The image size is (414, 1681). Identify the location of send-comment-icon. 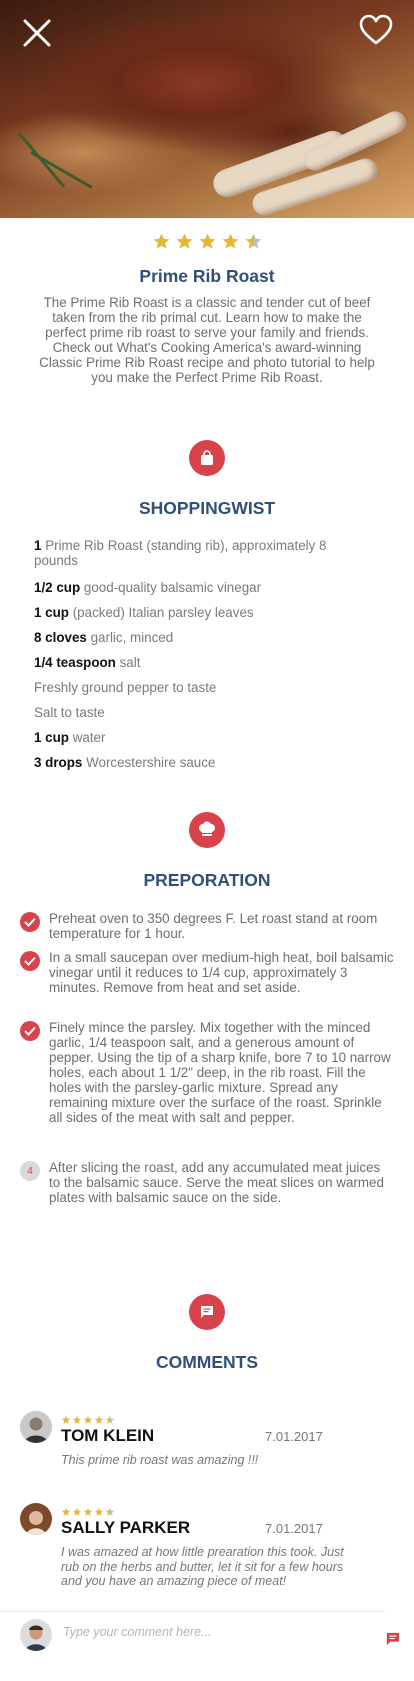
(393, 1639).